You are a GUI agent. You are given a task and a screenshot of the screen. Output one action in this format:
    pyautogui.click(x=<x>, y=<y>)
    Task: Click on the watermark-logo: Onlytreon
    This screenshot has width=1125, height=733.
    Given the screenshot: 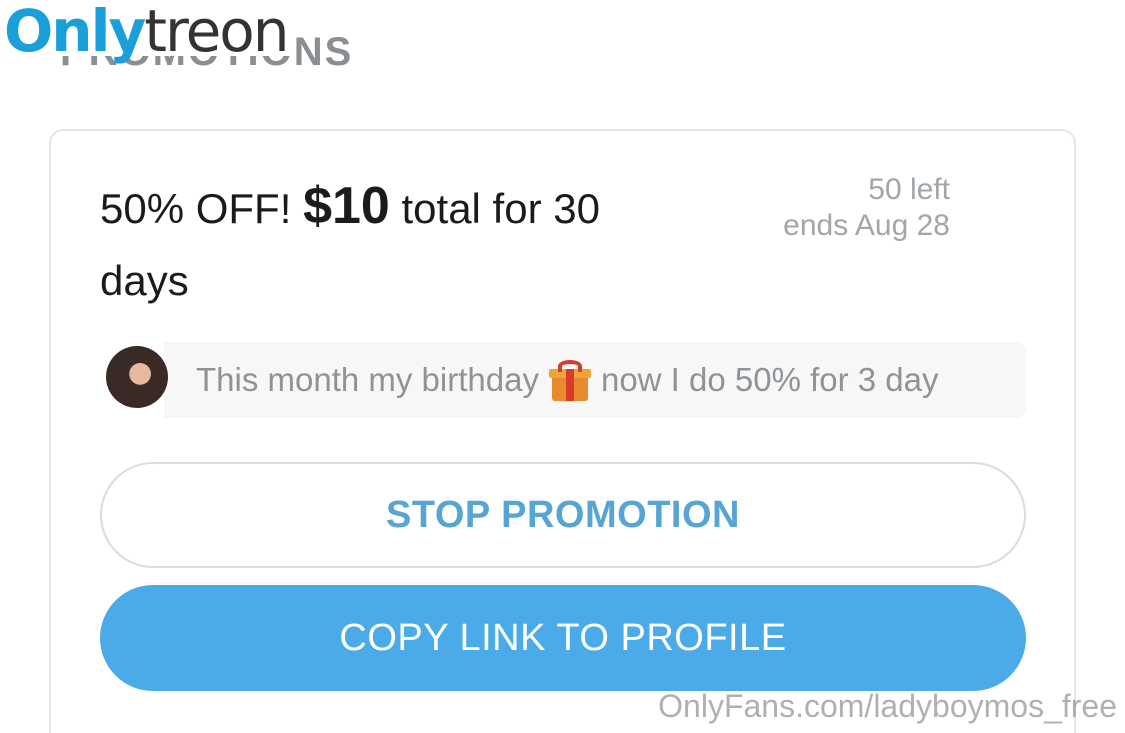 What is the action you would take?
    pyautogui.click(x=147, y=33)
    